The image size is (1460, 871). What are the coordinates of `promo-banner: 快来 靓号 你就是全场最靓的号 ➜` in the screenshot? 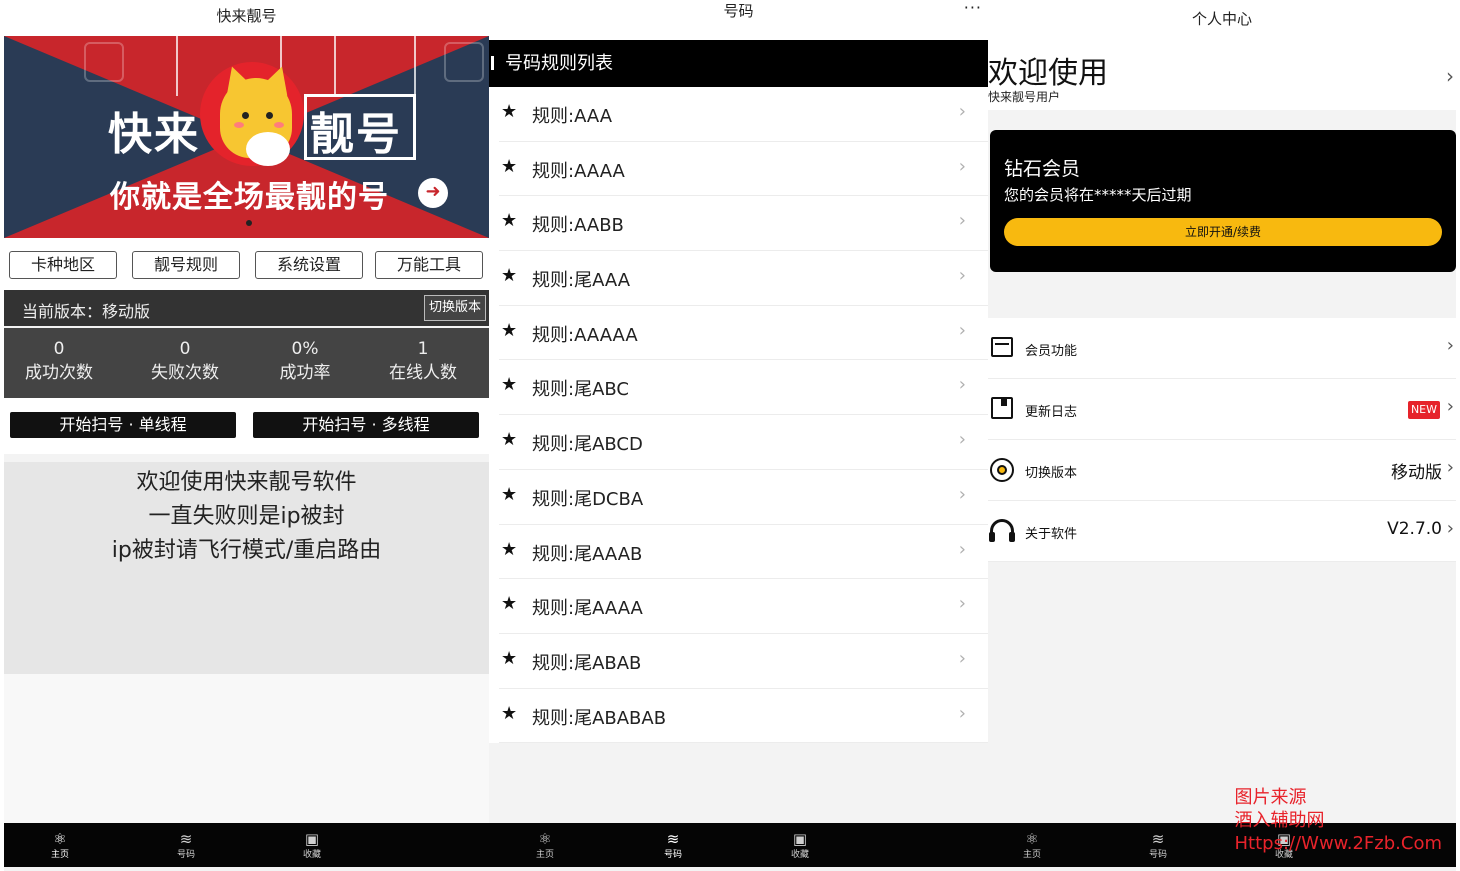 It's located at (246, 137).